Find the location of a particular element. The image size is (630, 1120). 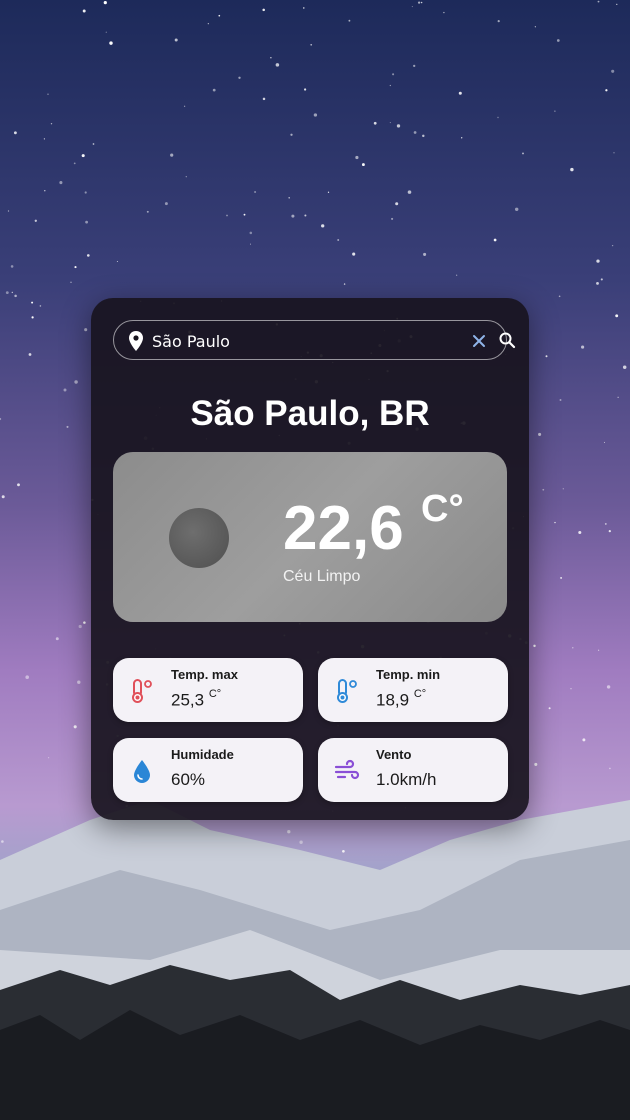

stat-value: 25,3 C° is located at coordinates (196, 699).